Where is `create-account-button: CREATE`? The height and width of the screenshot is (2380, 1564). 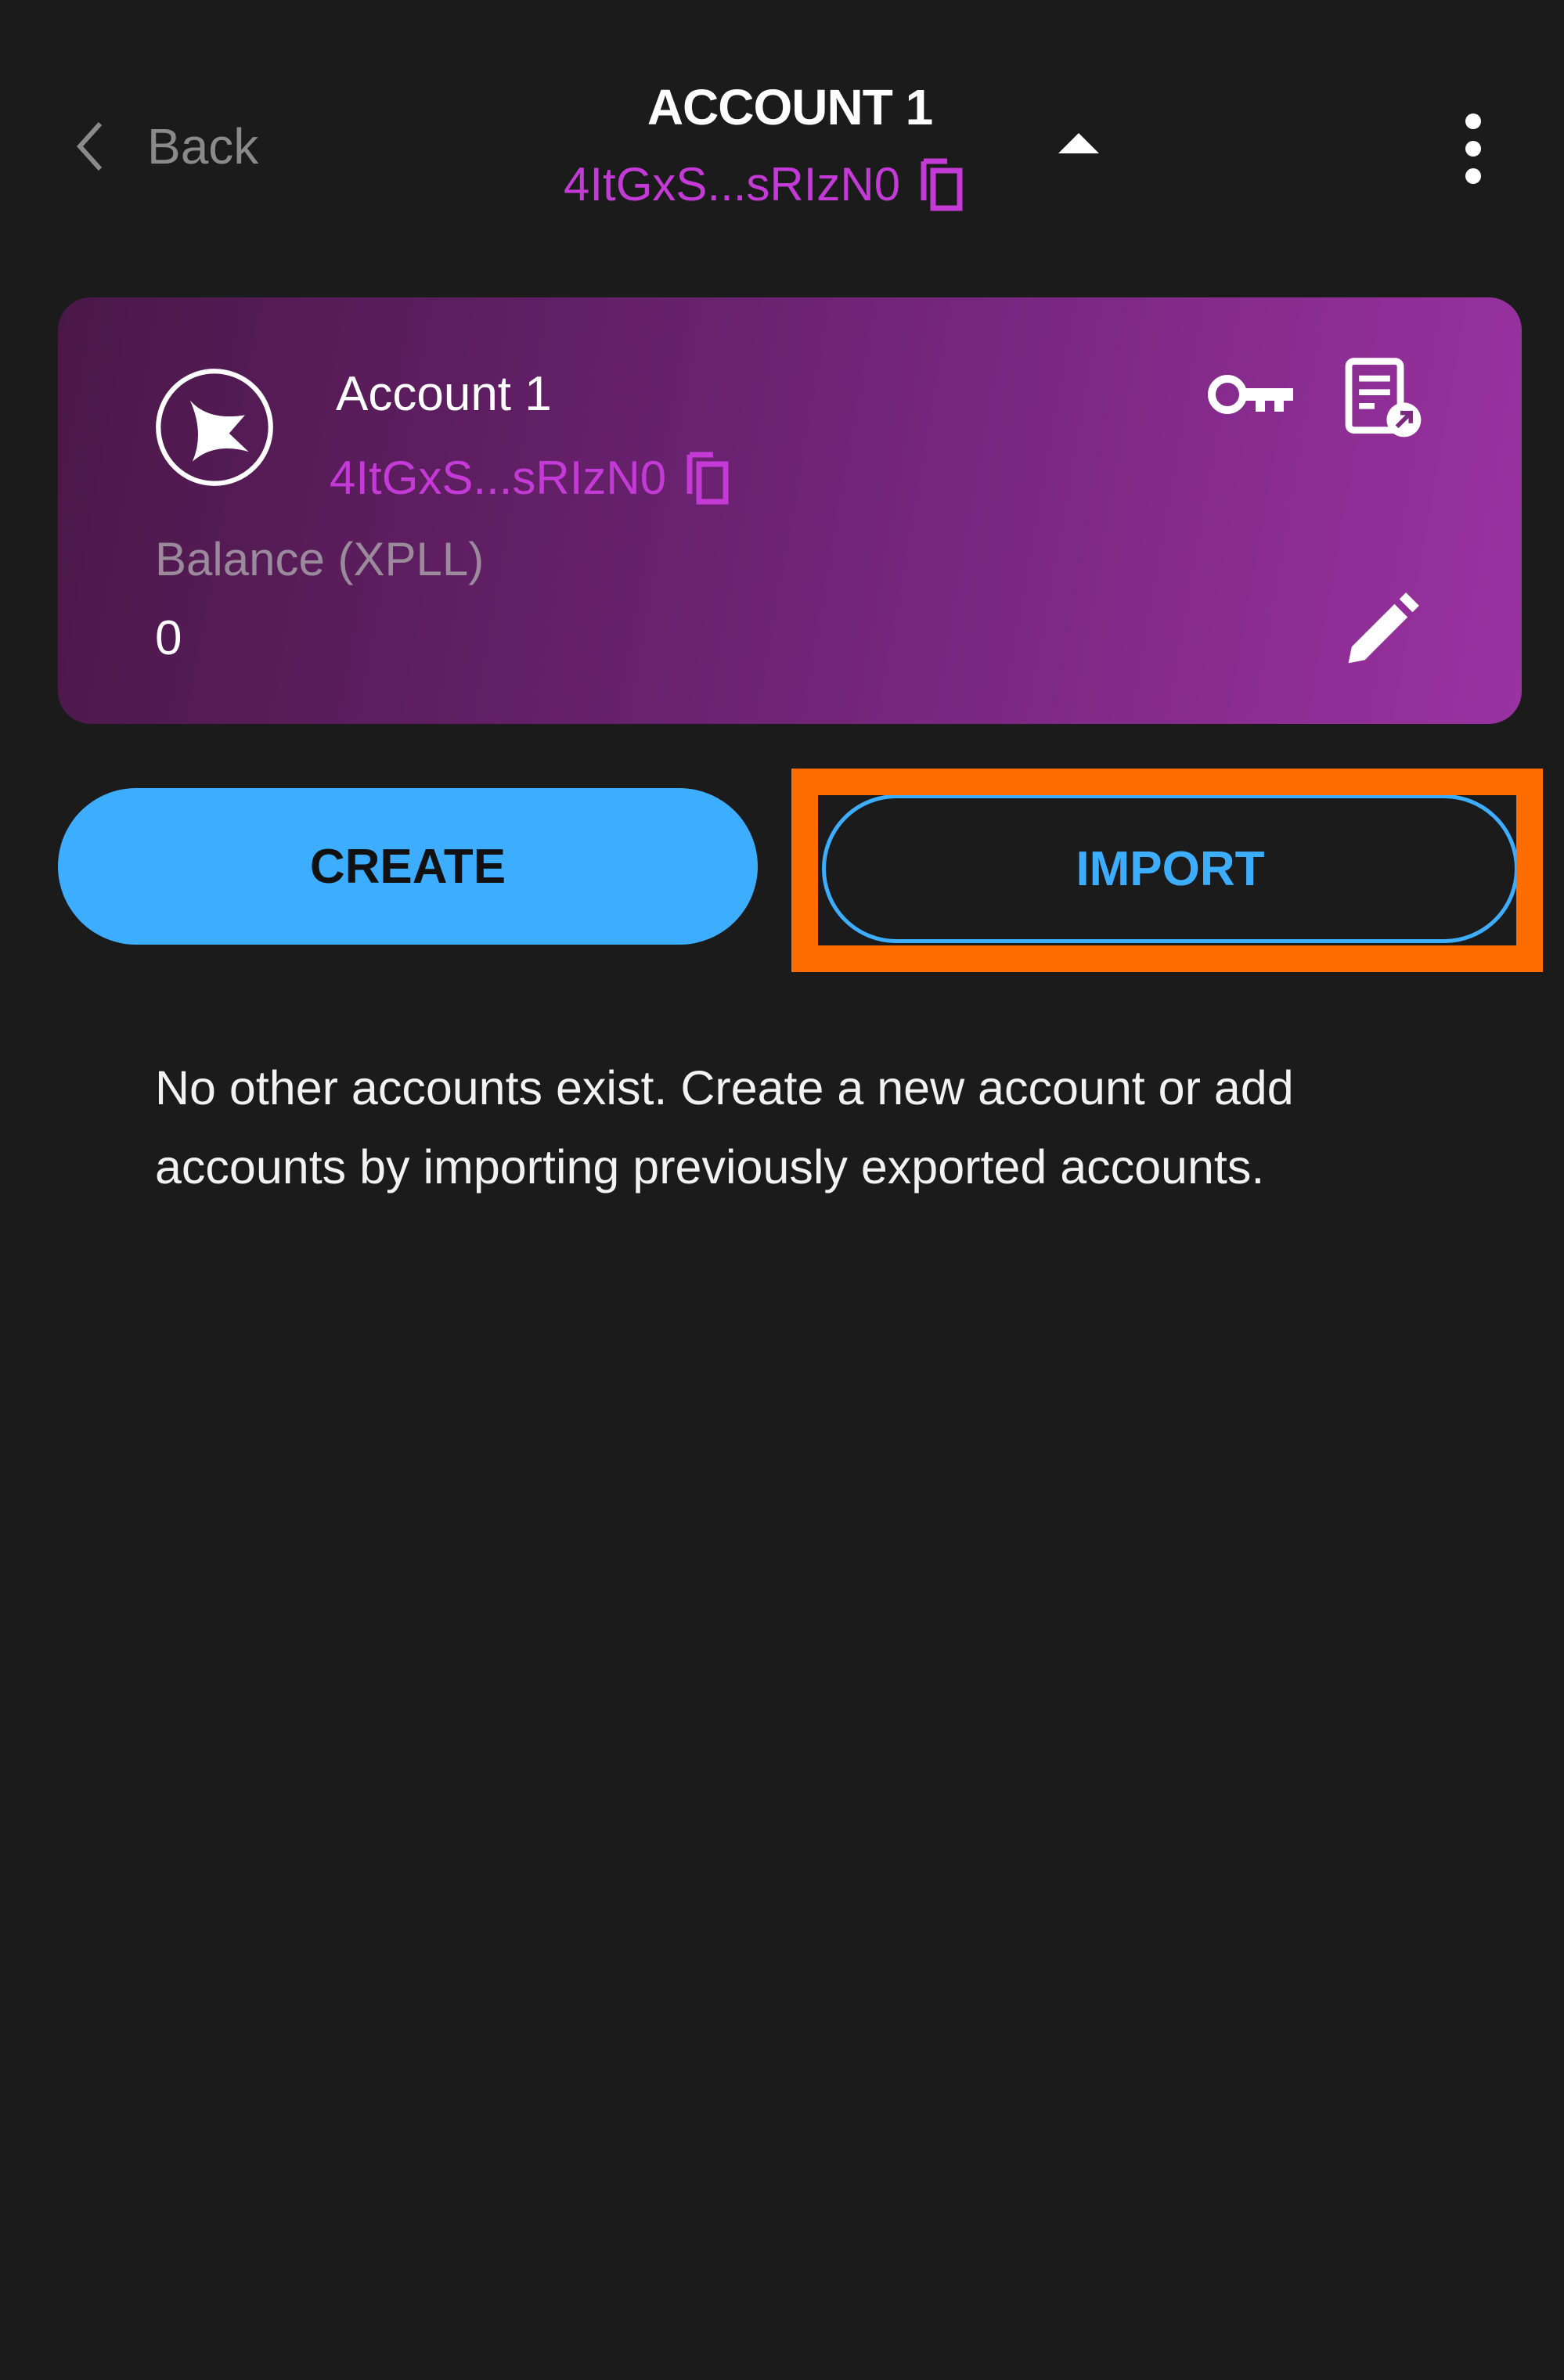
create-account-button: CREATE is located at coordinates (408, 866).